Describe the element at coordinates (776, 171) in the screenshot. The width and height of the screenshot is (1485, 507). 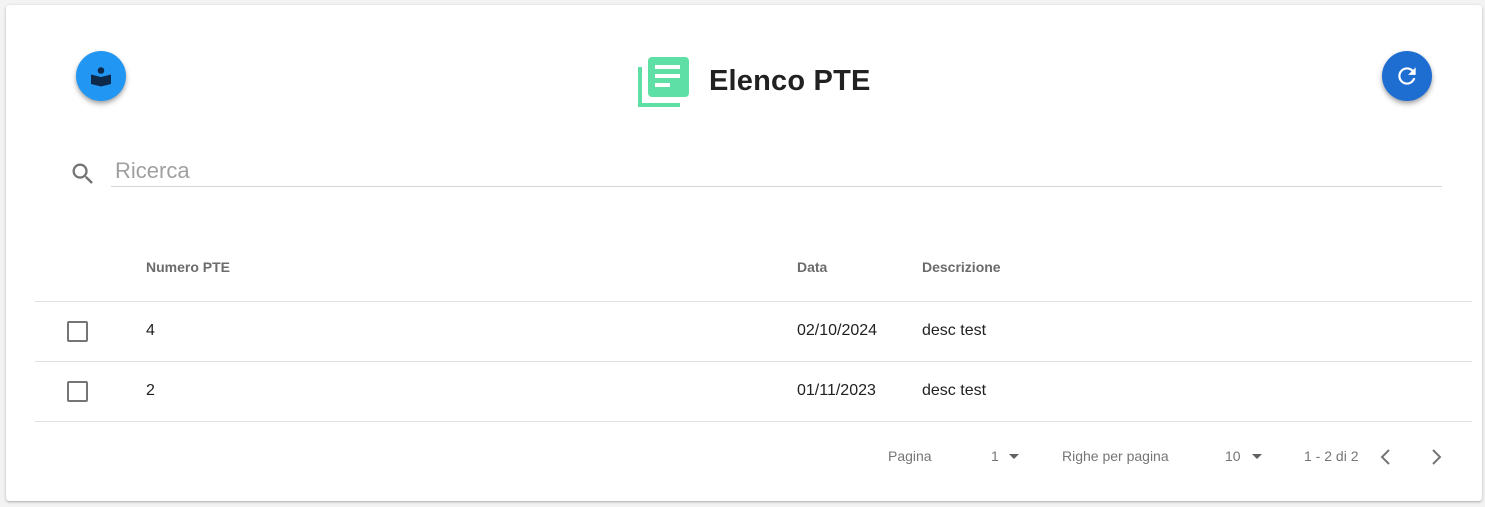
I see `search-input` at that location.